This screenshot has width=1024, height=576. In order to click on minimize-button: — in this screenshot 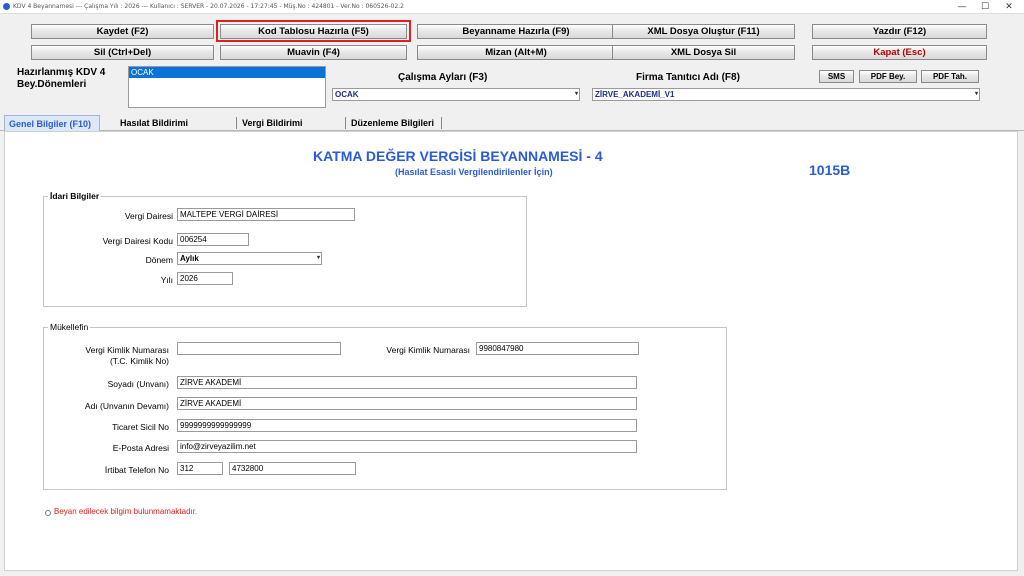, I will do `click(962, 7)`.